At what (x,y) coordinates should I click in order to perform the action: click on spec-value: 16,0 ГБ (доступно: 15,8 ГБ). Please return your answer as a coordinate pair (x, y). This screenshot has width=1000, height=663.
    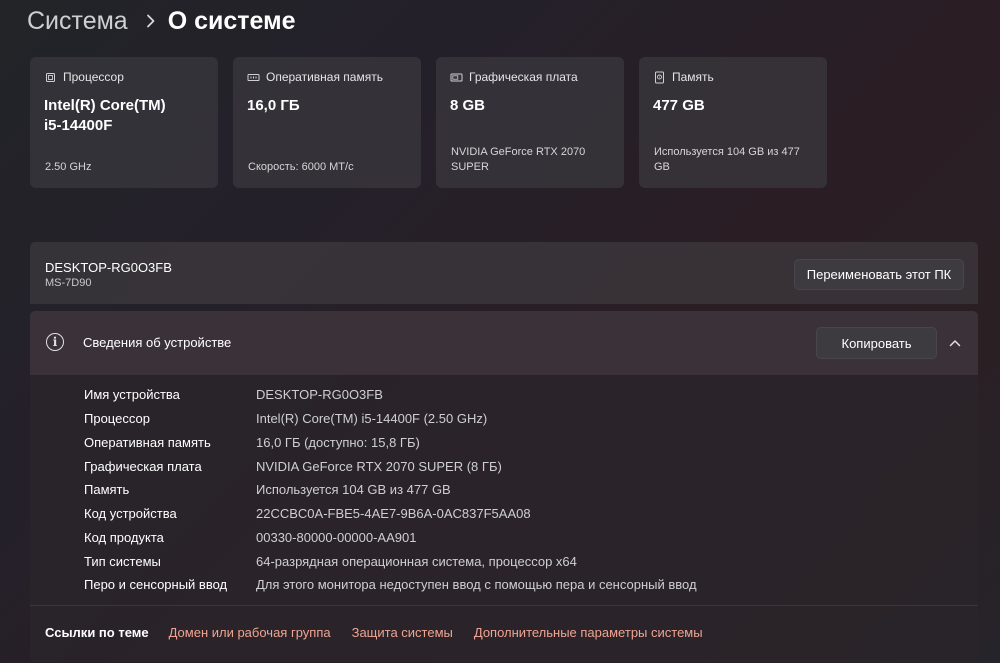
    Looking at the image, I should click on (338, 442).